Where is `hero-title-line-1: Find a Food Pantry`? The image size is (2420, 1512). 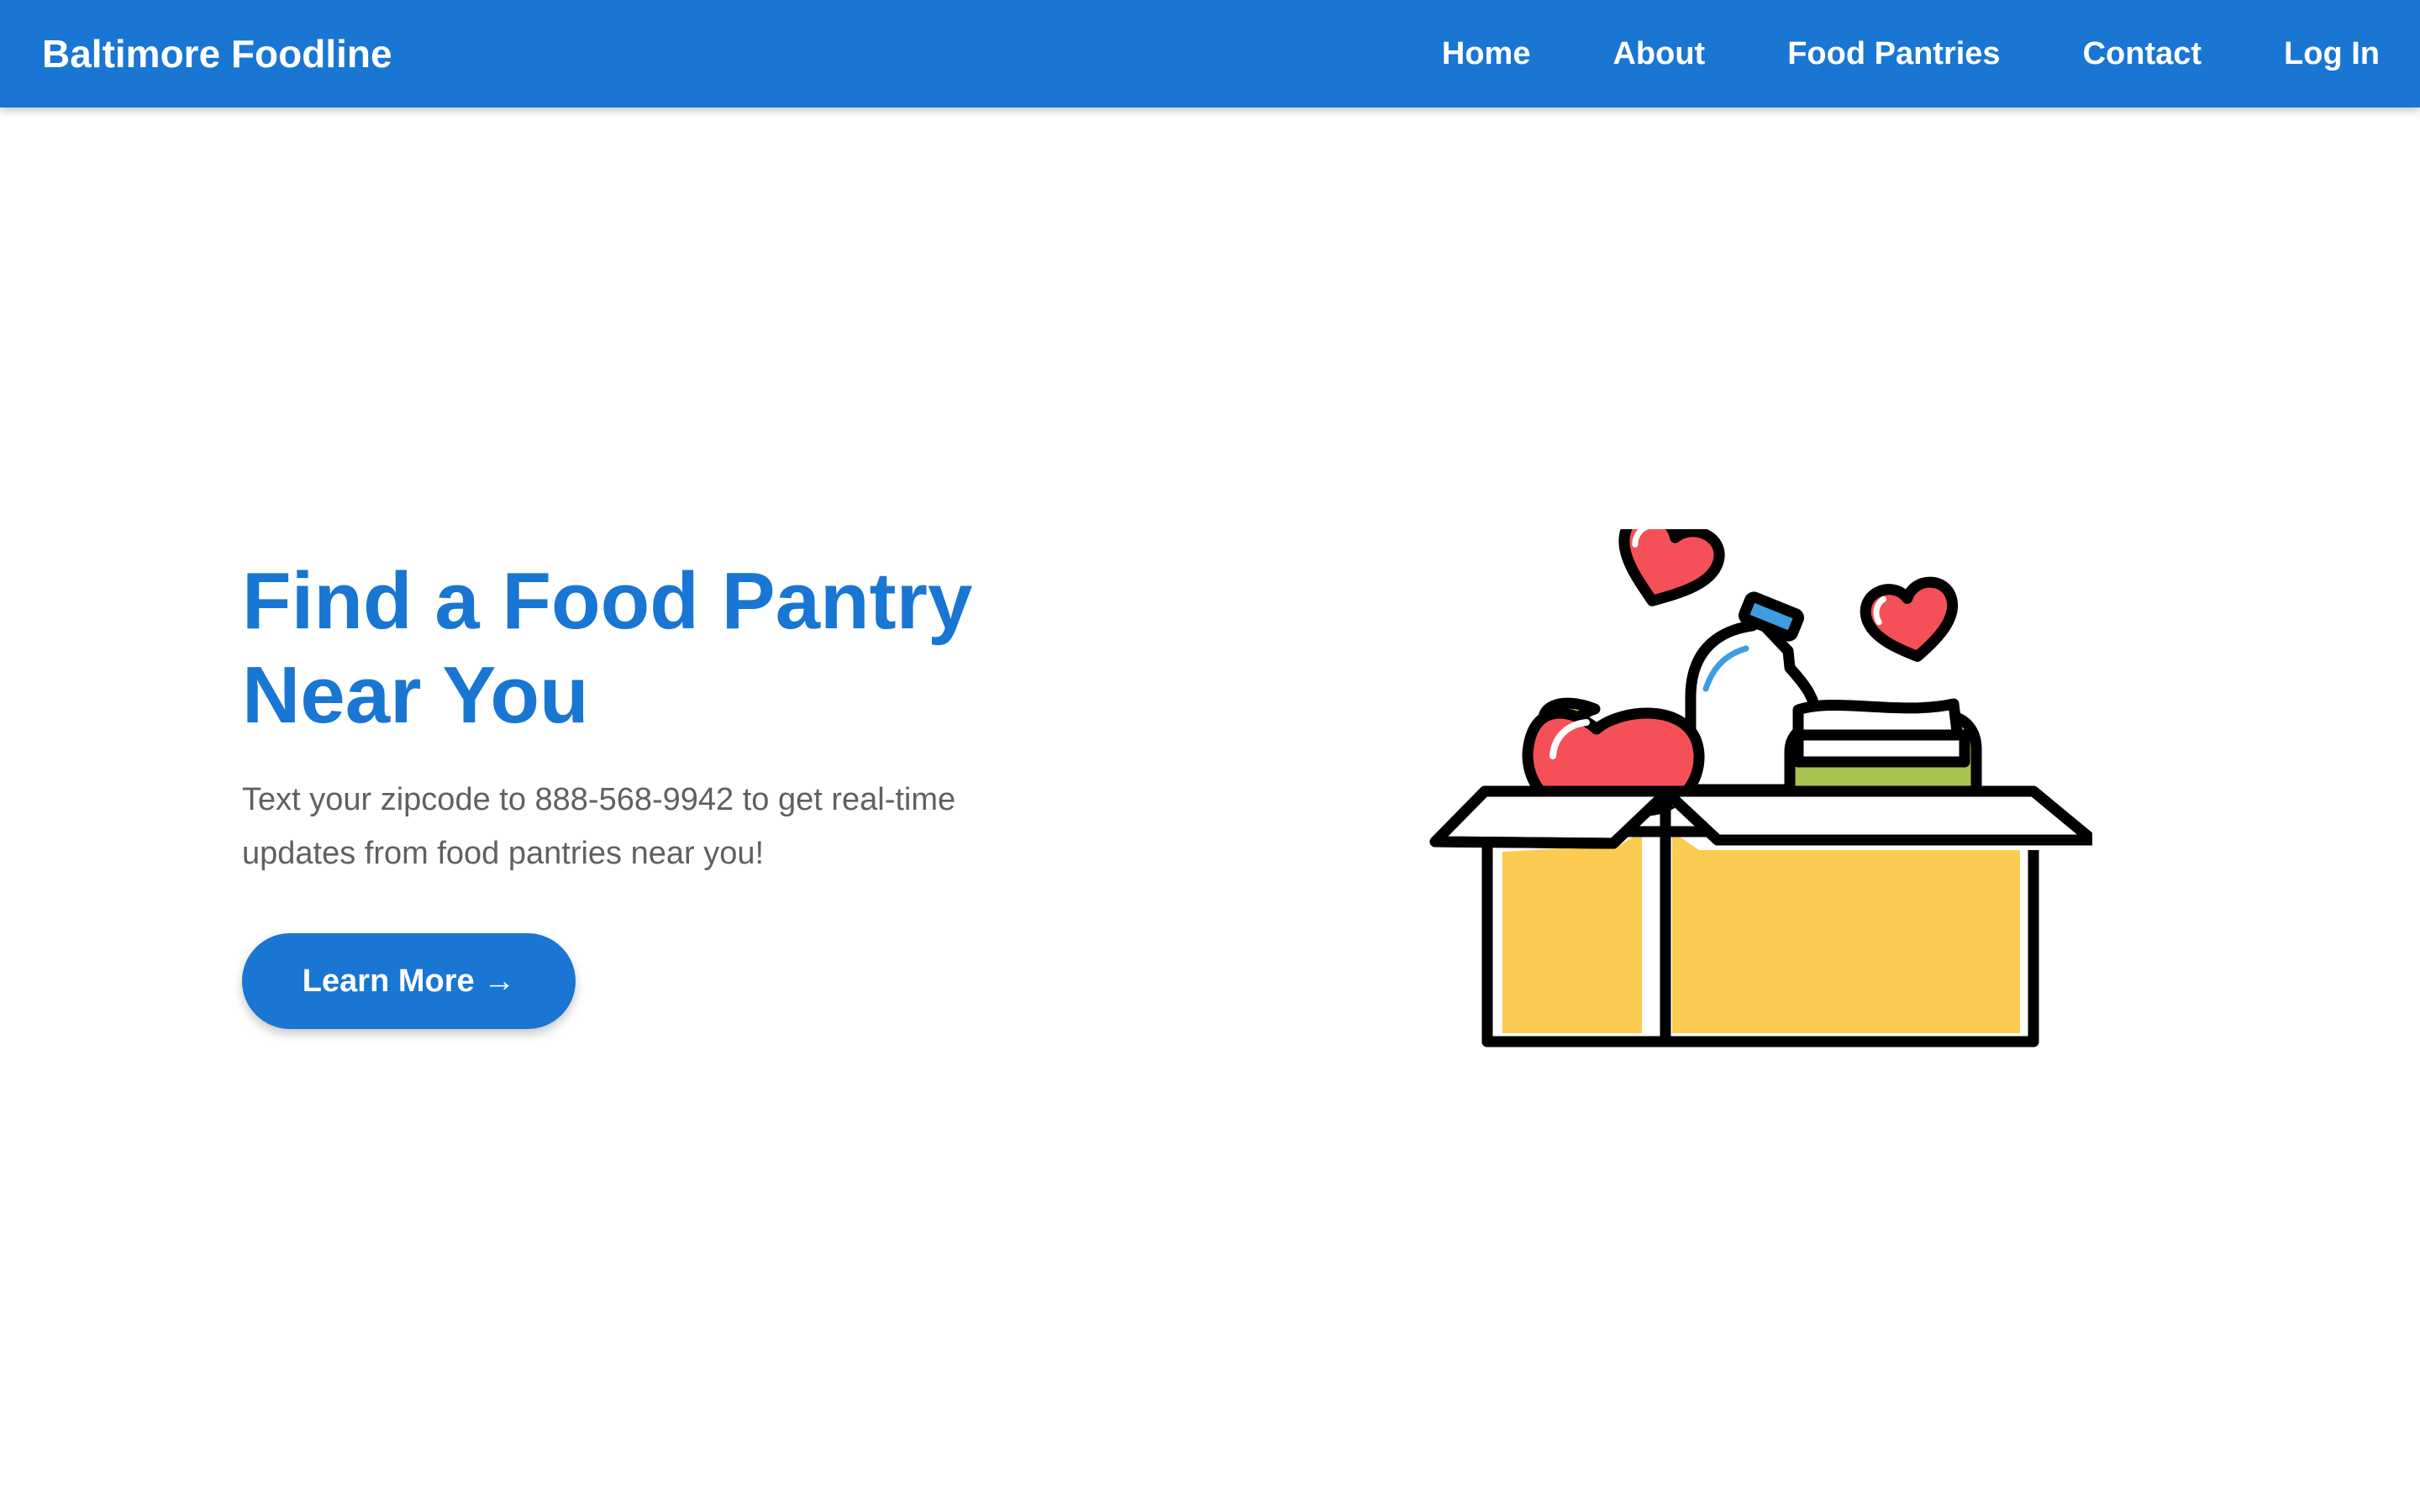 hero-title-line-1: Find a Food Pantry is located at coordinates (607, 601).